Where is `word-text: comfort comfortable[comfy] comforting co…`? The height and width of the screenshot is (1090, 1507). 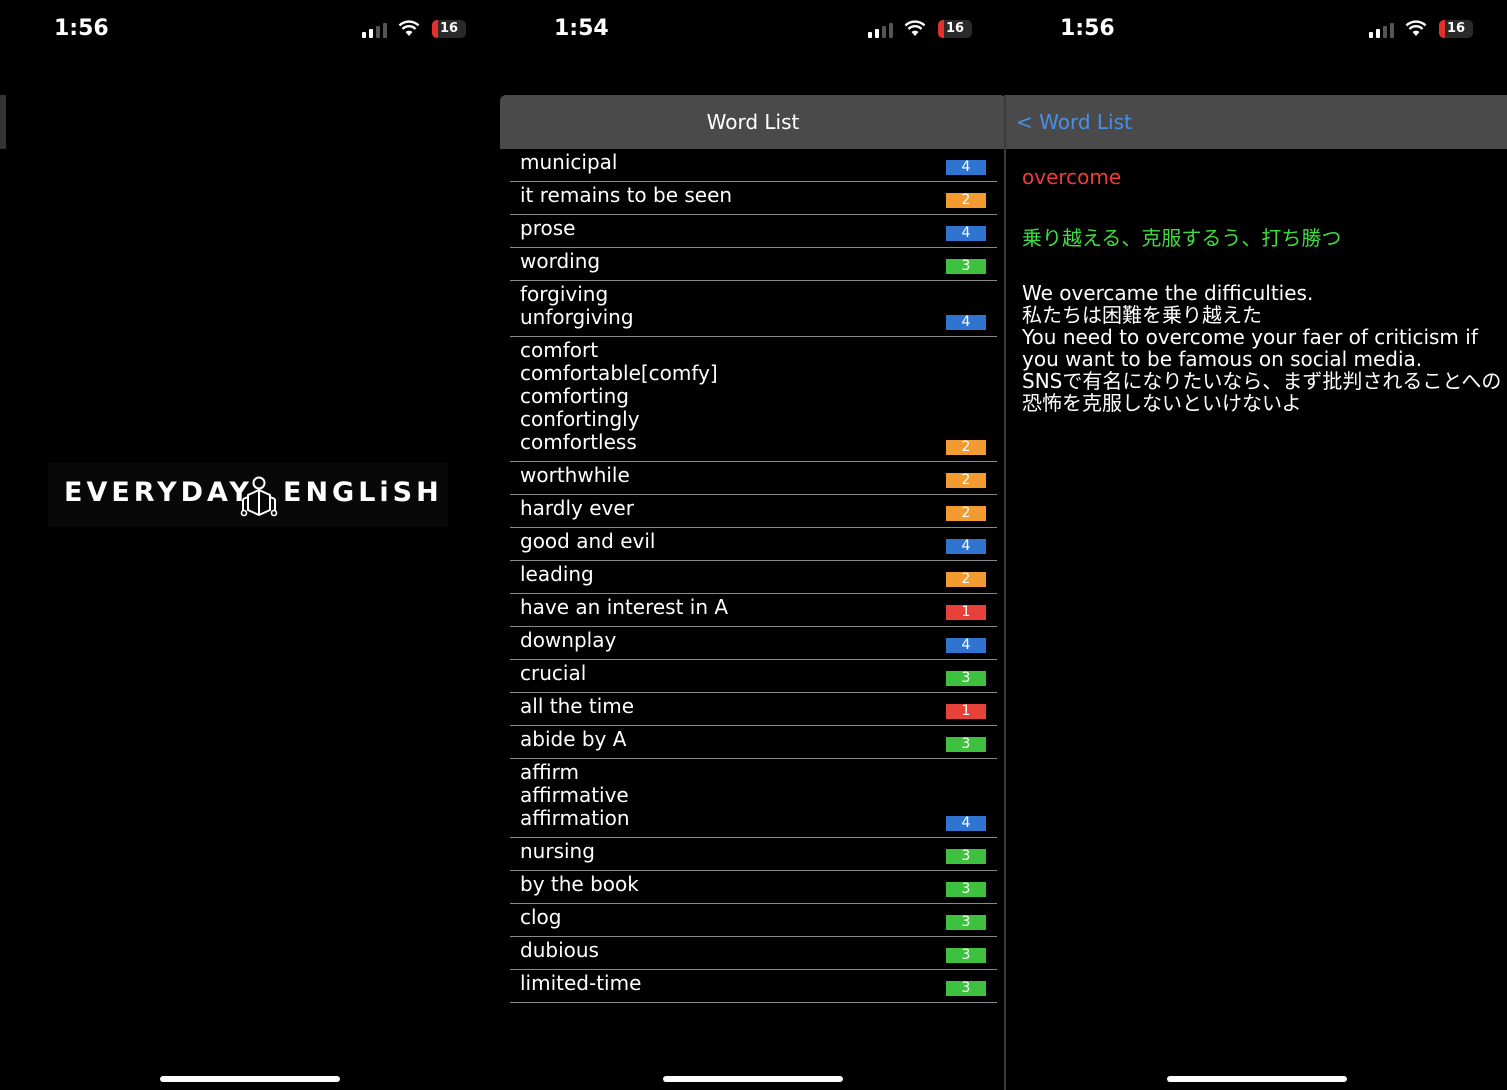
word-text: comfort comfortable[comfy] comforting co… is located at coordinates (619, 396).